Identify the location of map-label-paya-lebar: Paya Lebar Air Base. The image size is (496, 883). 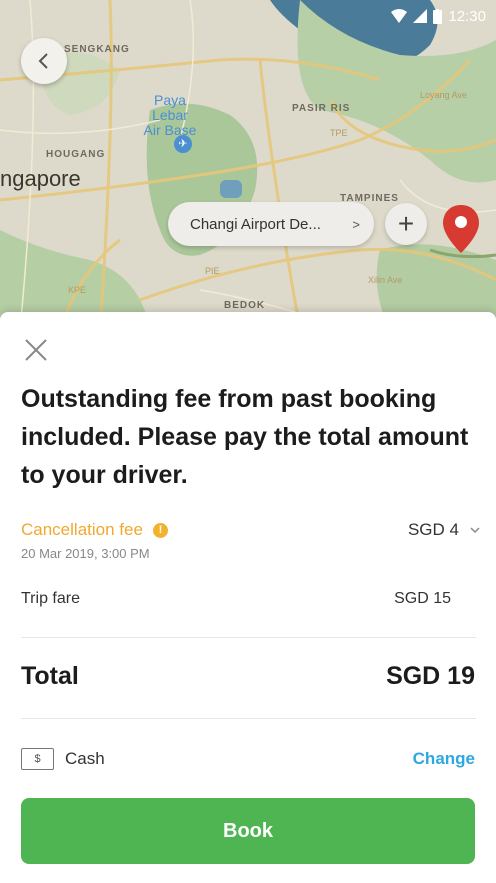
(170, 115).